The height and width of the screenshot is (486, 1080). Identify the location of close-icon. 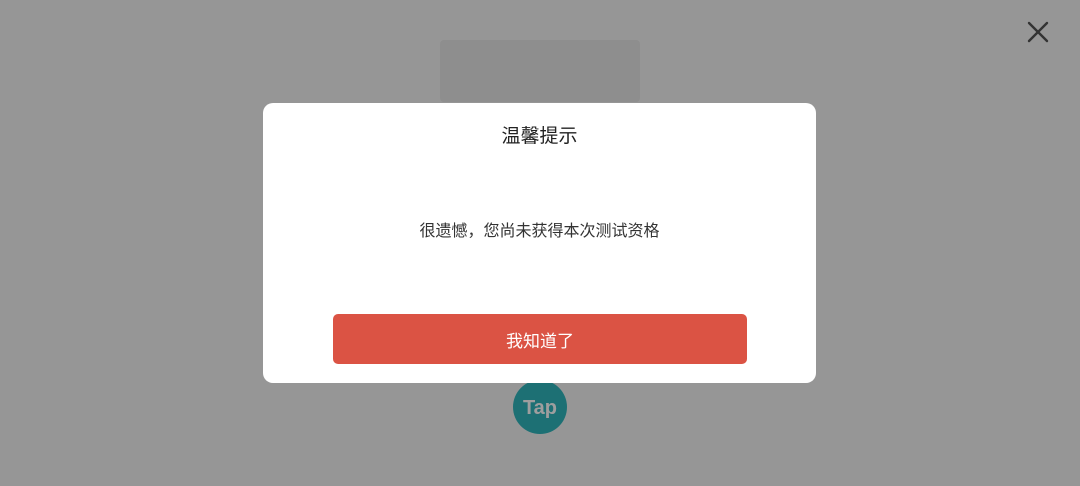
(1038, 32).